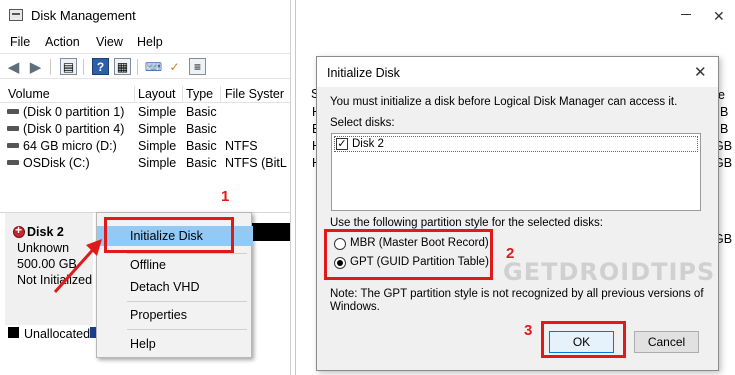  What do you see at coordinates (368, 144) in the screenshot?
I see `disk-2-label: Disk 2` at bounding box center [368, 144].